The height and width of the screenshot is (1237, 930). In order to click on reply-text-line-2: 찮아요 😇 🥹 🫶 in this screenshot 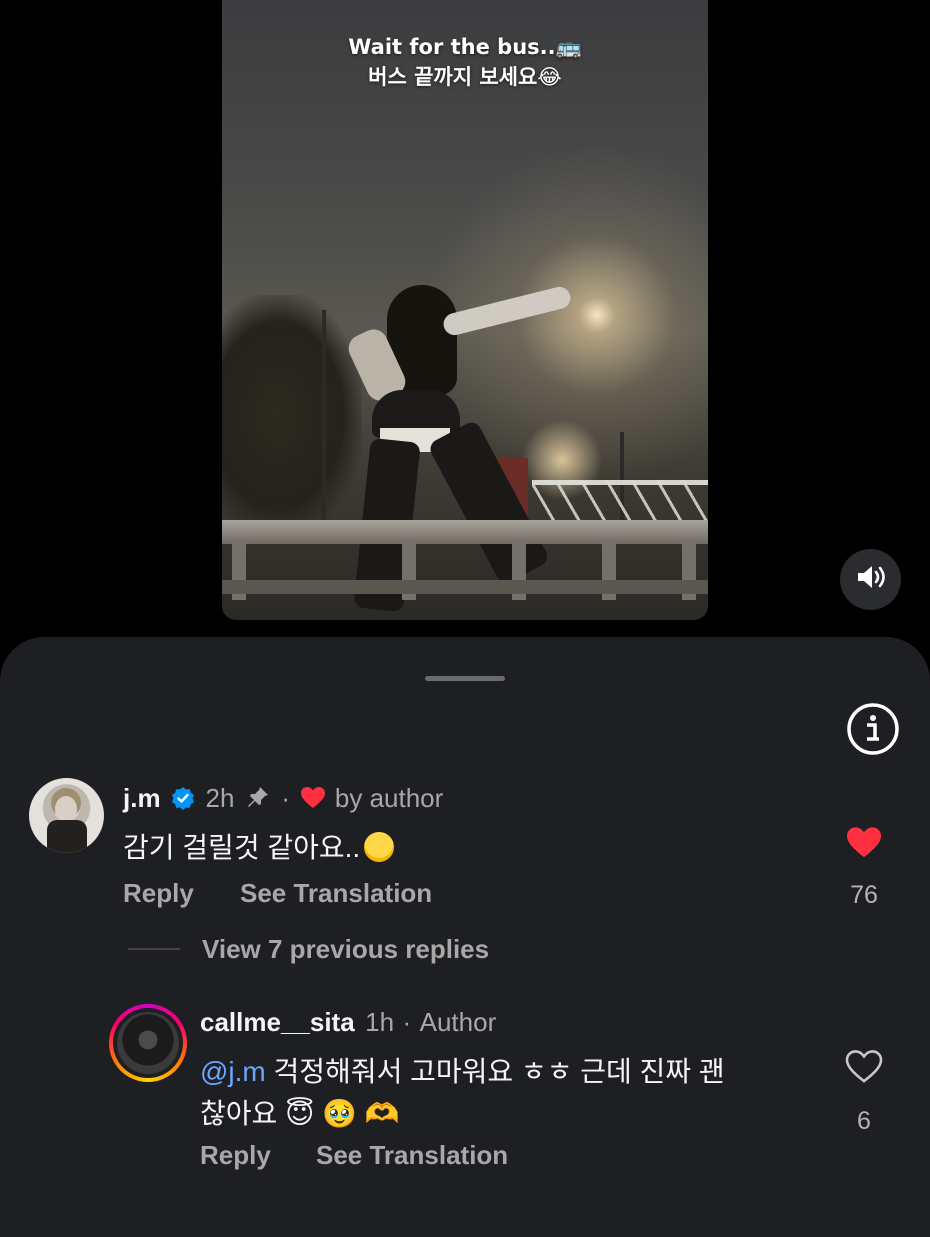, I will do `click(300, 1112)`.